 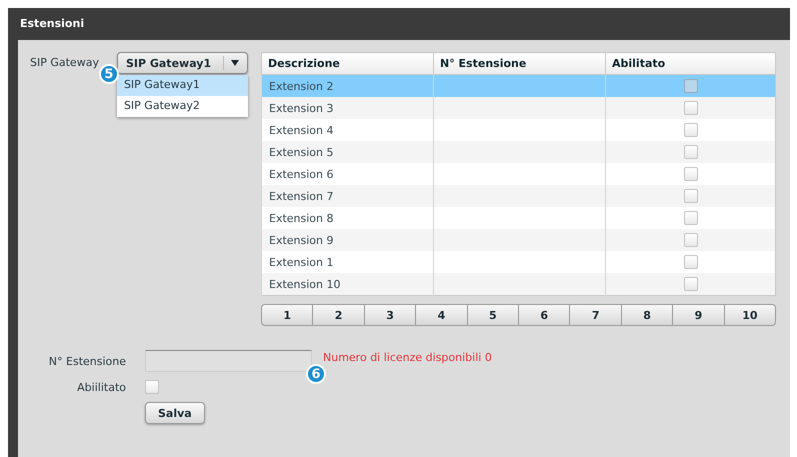 I want to click on page-button: 5, so click(x=494, y=315).